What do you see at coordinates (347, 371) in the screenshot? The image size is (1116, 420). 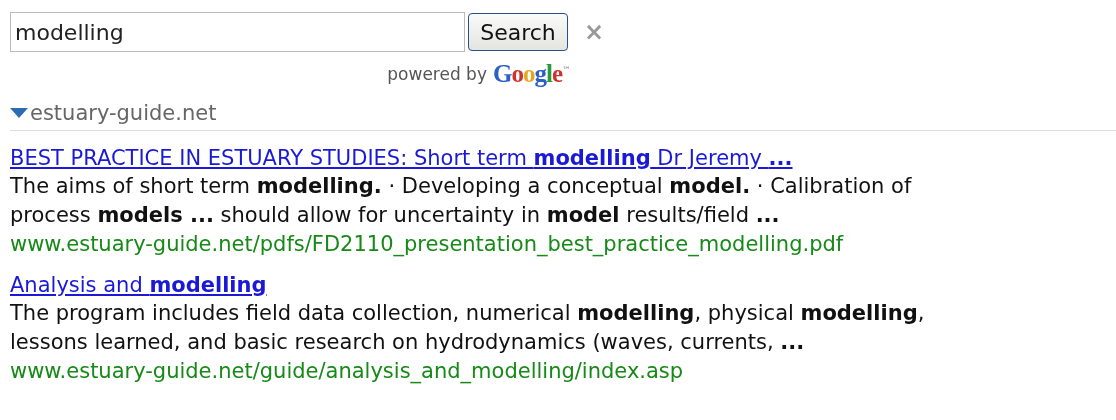 I see `result-url: www.estuary-guide.net/guide/analysis_and_modelling/index.asp` at bounding box center [347, 371].